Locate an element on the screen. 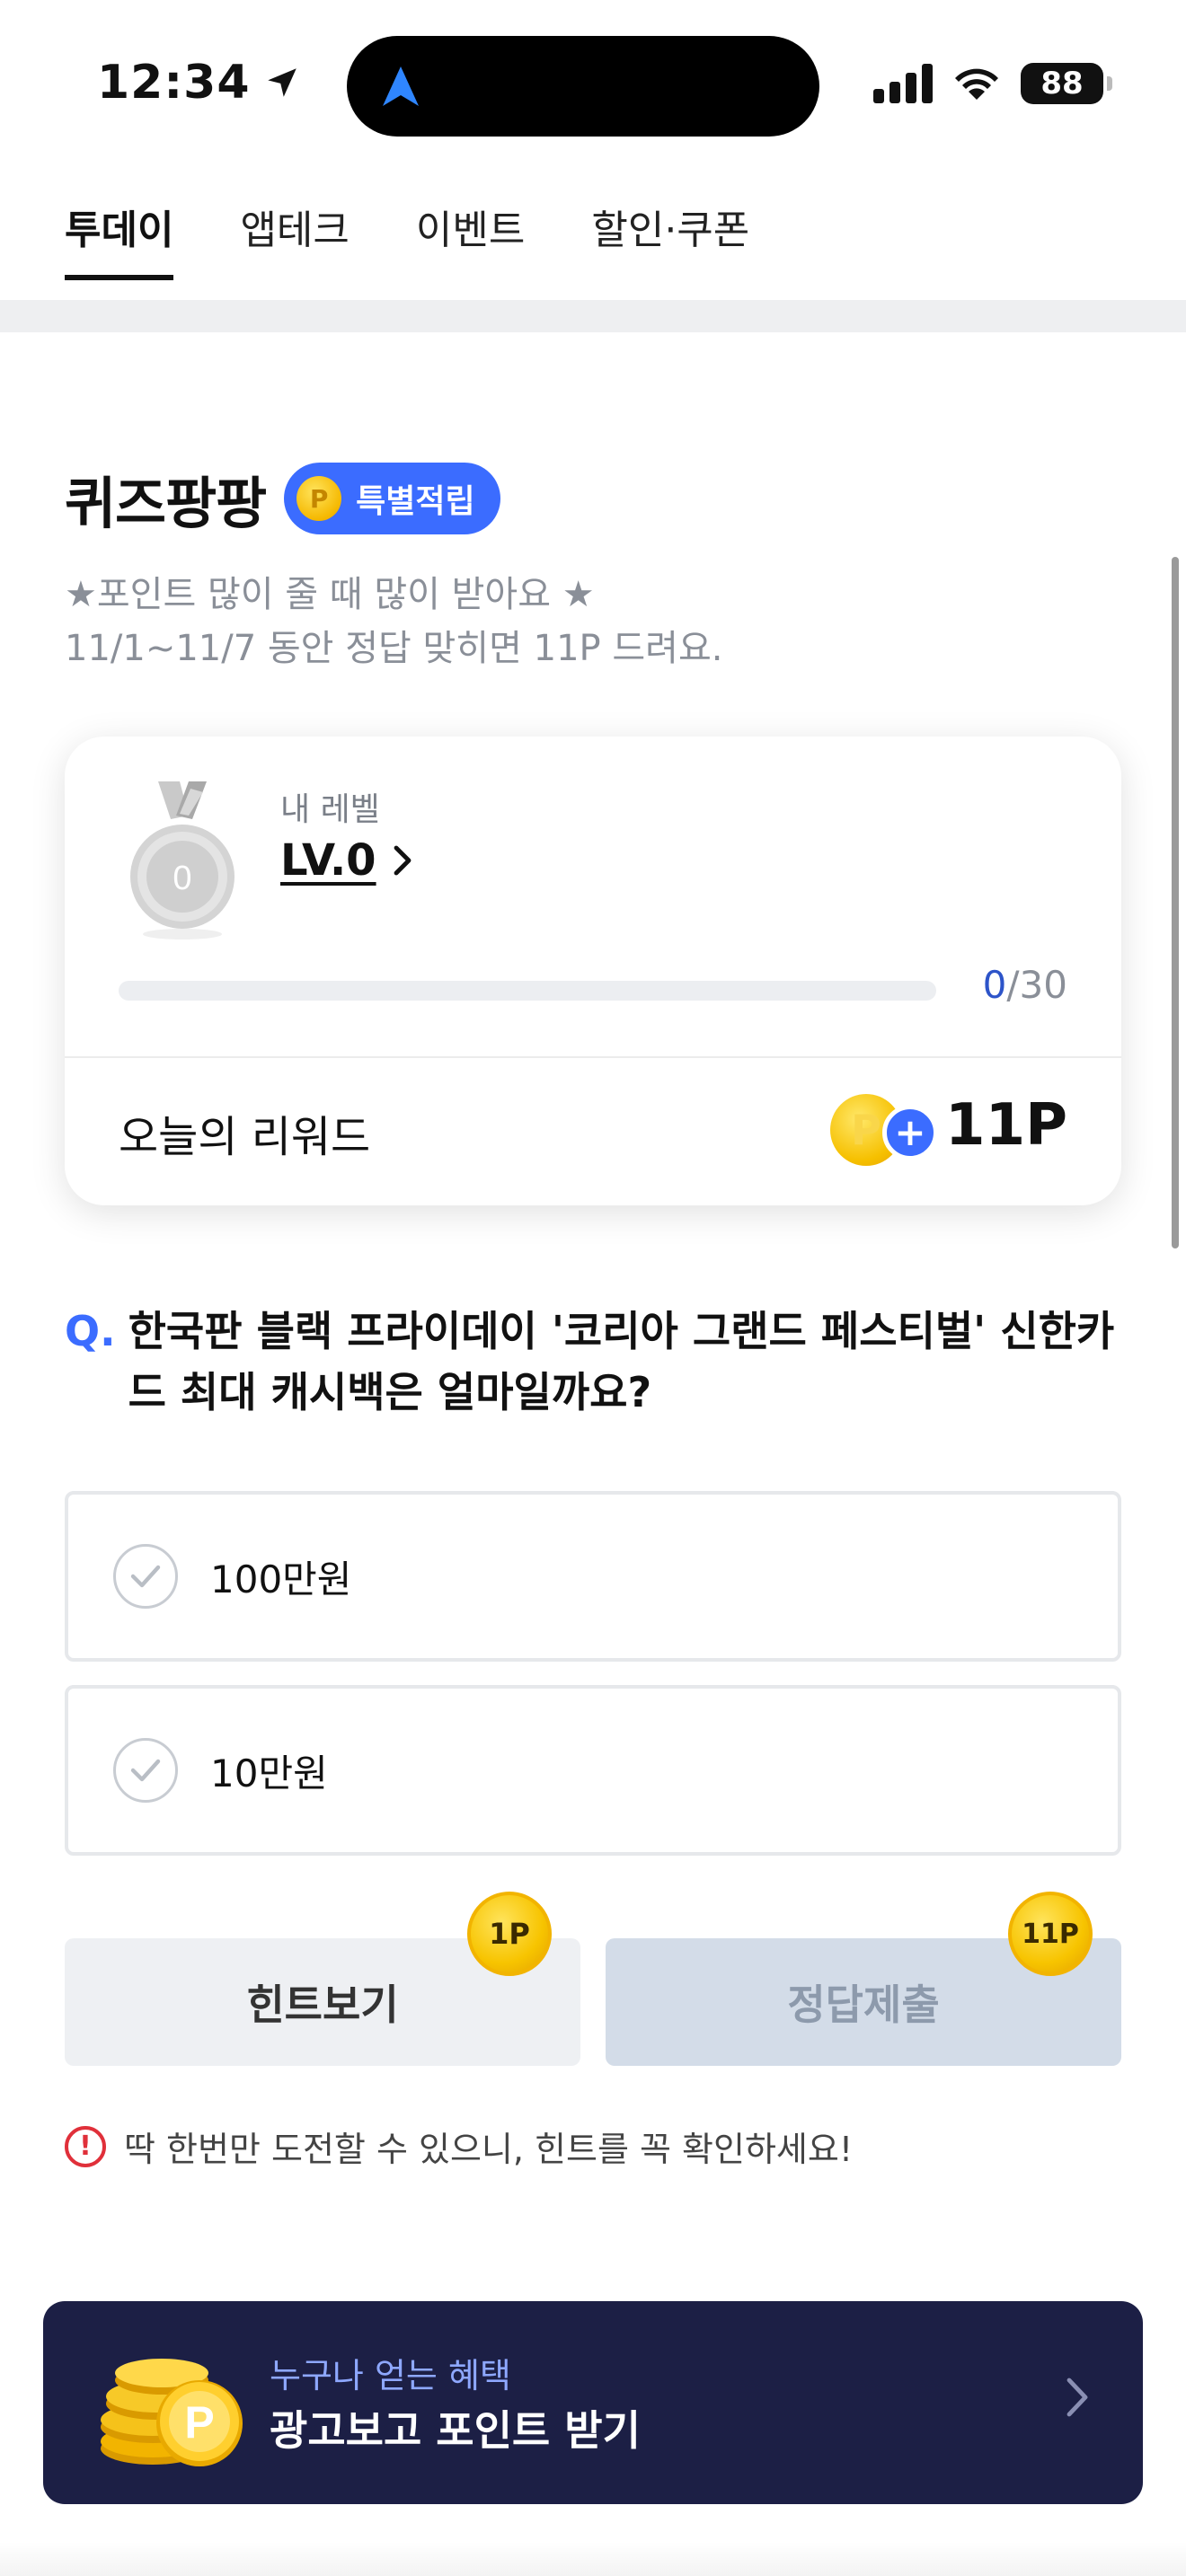 The image size is (1186, 2576). progress-text: 0/30 is located at coordinates (1025, 985).